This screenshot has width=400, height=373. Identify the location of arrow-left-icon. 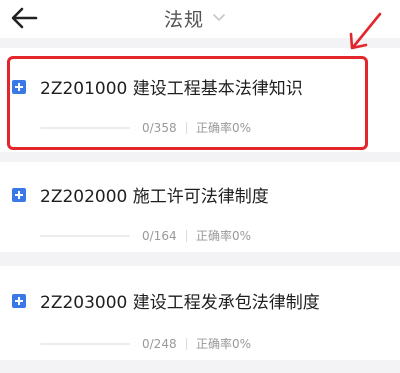
(24, 18).